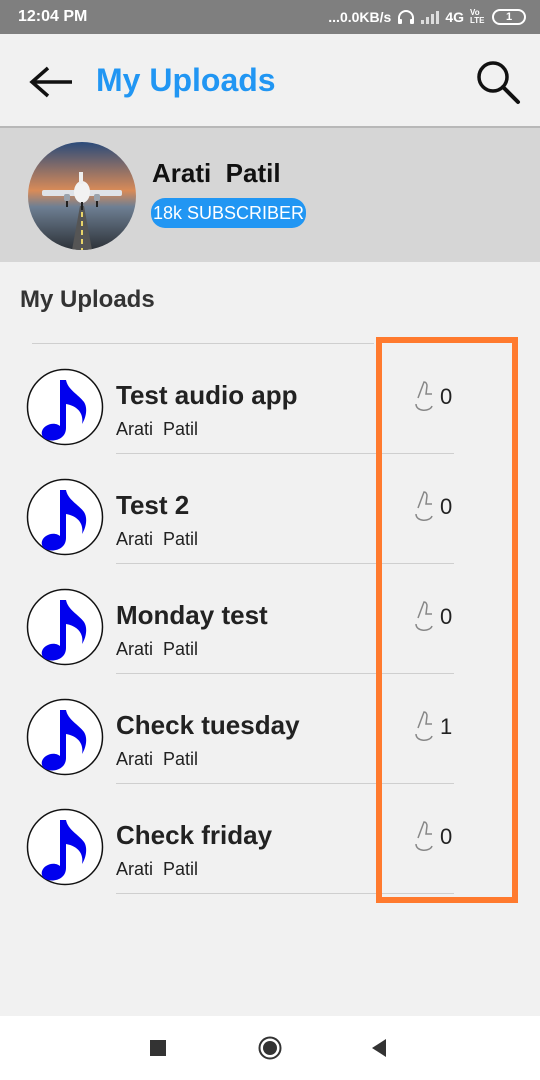  Describe the element at coordinates (229, 213) in the screenshot. I see `subscriber-badge: 18k SUBSCRIBER` at that location.